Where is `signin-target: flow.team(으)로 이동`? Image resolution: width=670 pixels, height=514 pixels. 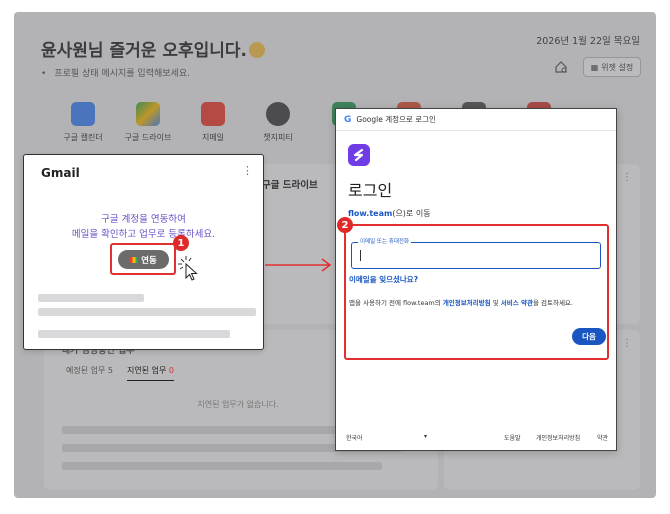
signin-target: flow.team(으)로 이동 is located at coordinates (389, 213).